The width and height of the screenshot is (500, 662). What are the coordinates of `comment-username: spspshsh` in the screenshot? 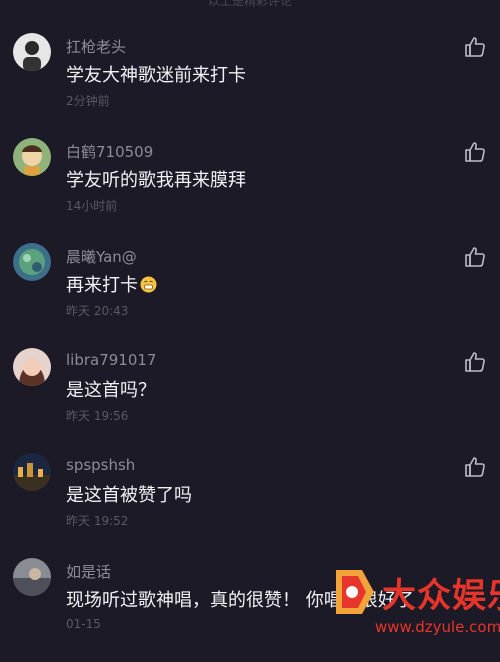 It's located at (100, 465).